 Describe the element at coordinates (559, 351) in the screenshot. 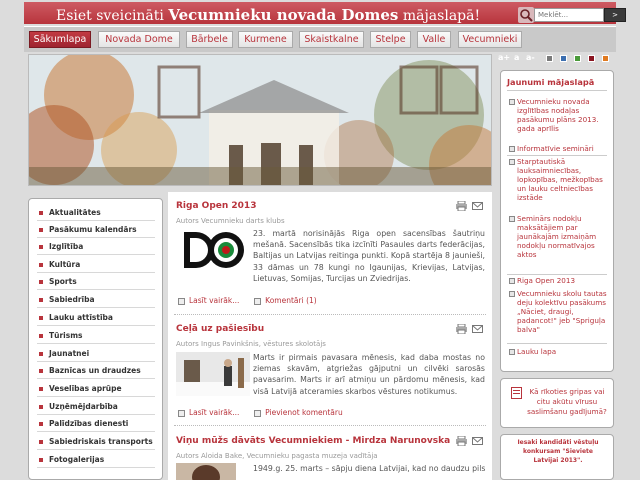

I see `news-item: Lauku lapa` at that location.